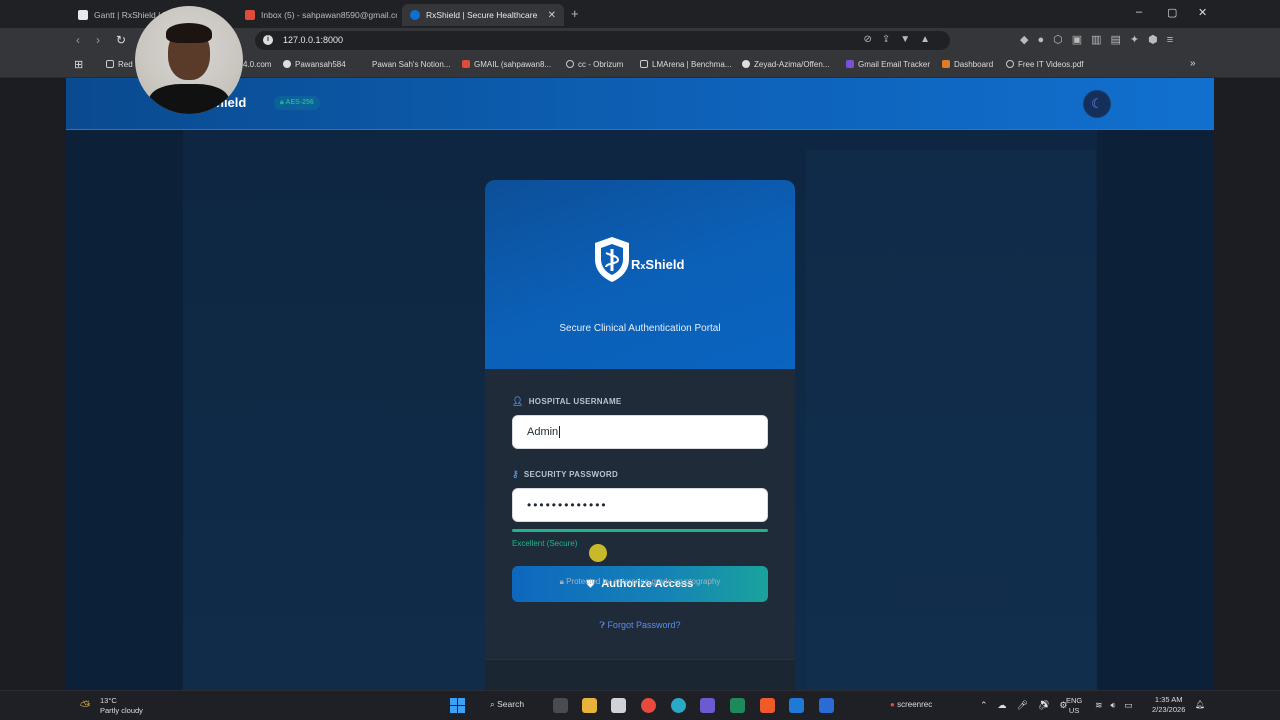 The height and width of the screenshot is (720, 1280). Describe the element at coordinates (1074, 706) in the screenshot. I see `language-indicator: ENG US` at that location.